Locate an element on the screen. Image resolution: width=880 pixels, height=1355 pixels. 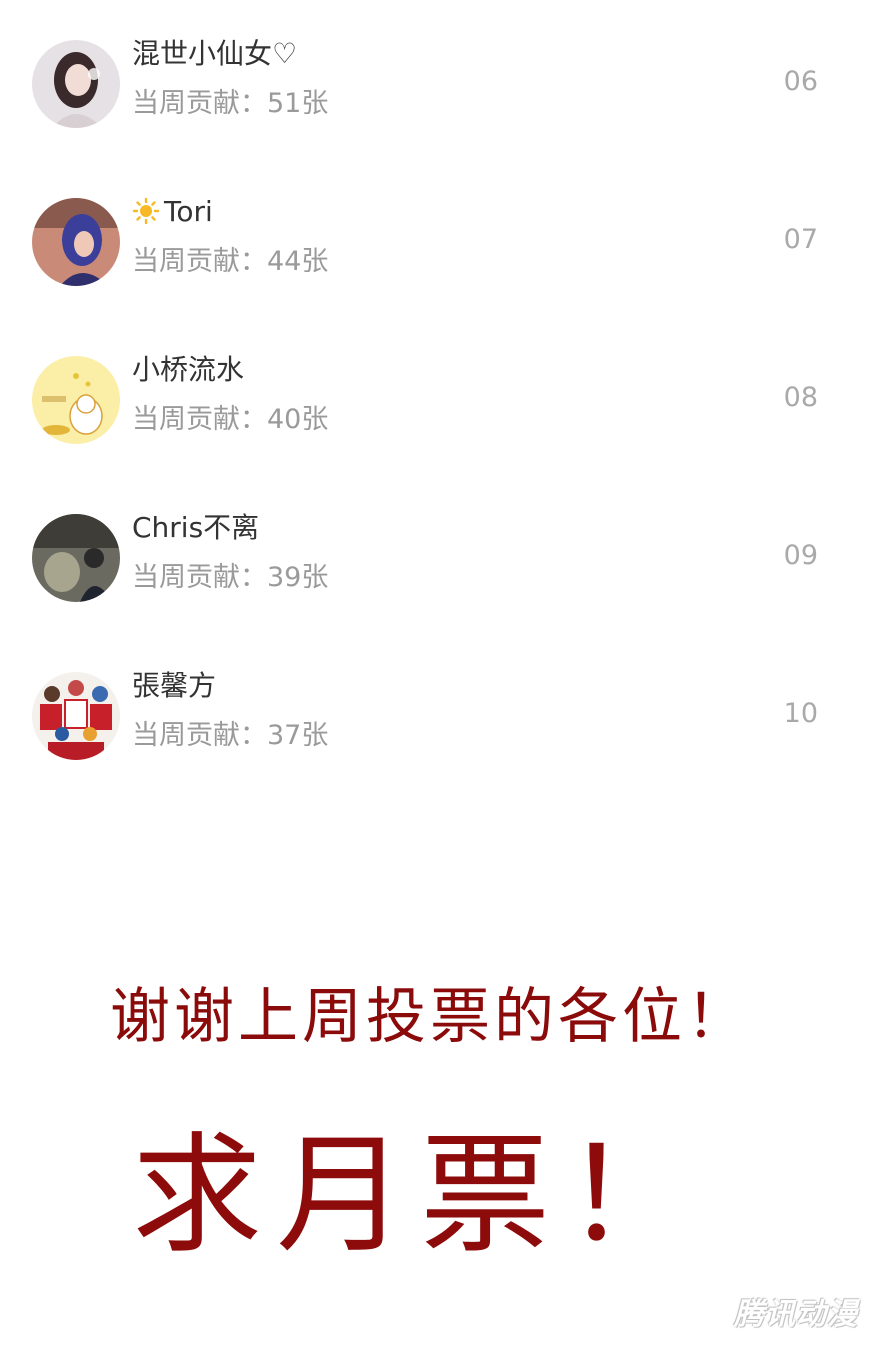
weekly-contribution: 当周贡献：37张 is located at coordinates (230, 735).